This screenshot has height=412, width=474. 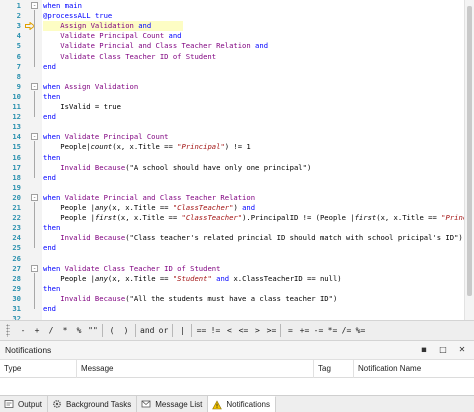 I want to click on tab-message-list: Message List, so click(x=173, y=404).